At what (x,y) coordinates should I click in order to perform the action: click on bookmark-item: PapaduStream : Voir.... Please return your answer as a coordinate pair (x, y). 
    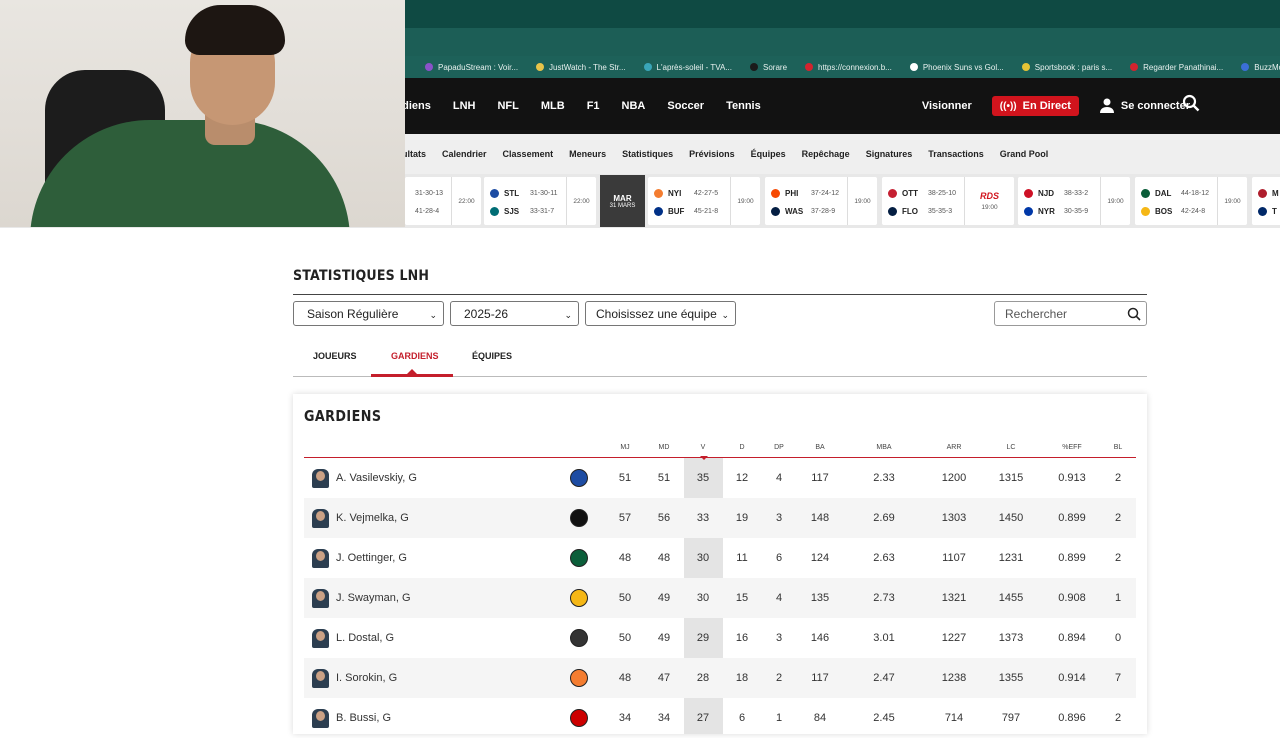
    Looking at the image, I should click on (471, 67).